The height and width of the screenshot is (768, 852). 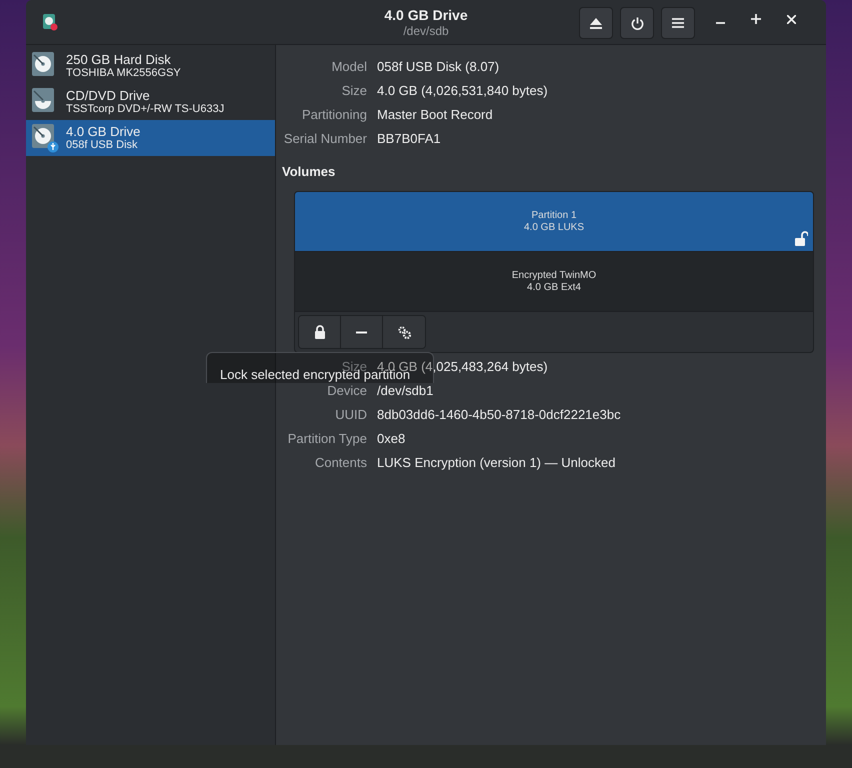 What do you see at coordinates (435, 115) in the screenshot?
I see `field-value: Master Boot Record` at bounding box center [435, 115].